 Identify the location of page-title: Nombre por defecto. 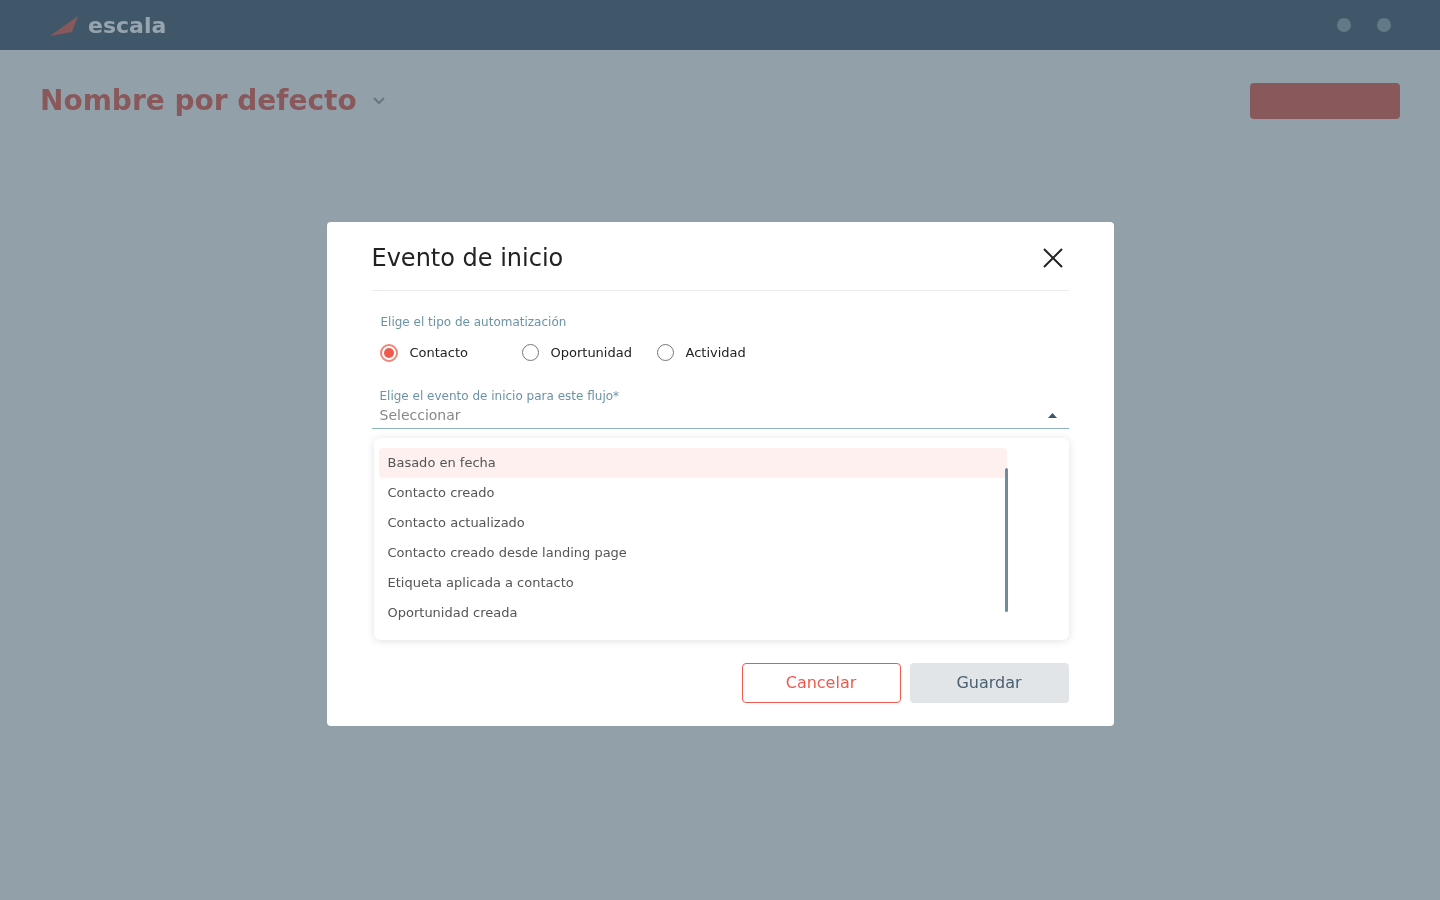
(198, 101).